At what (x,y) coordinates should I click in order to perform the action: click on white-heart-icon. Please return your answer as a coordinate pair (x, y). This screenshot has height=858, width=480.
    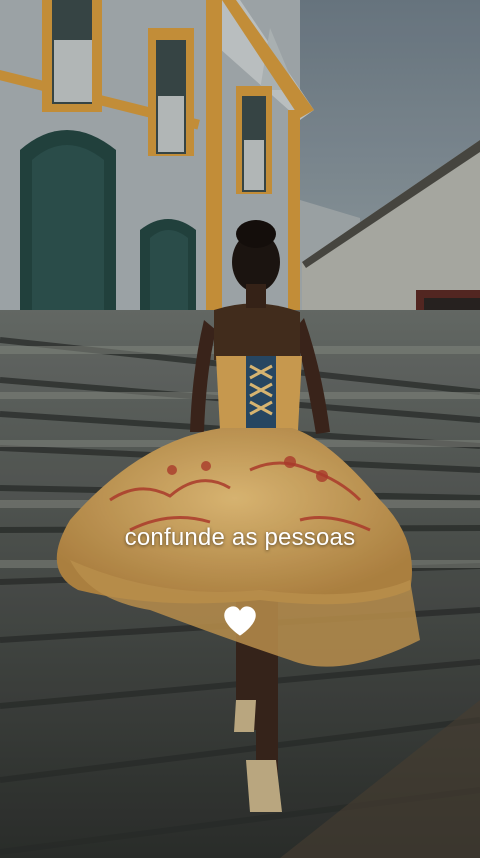
    Looking at the image, I should click on (240, 621).